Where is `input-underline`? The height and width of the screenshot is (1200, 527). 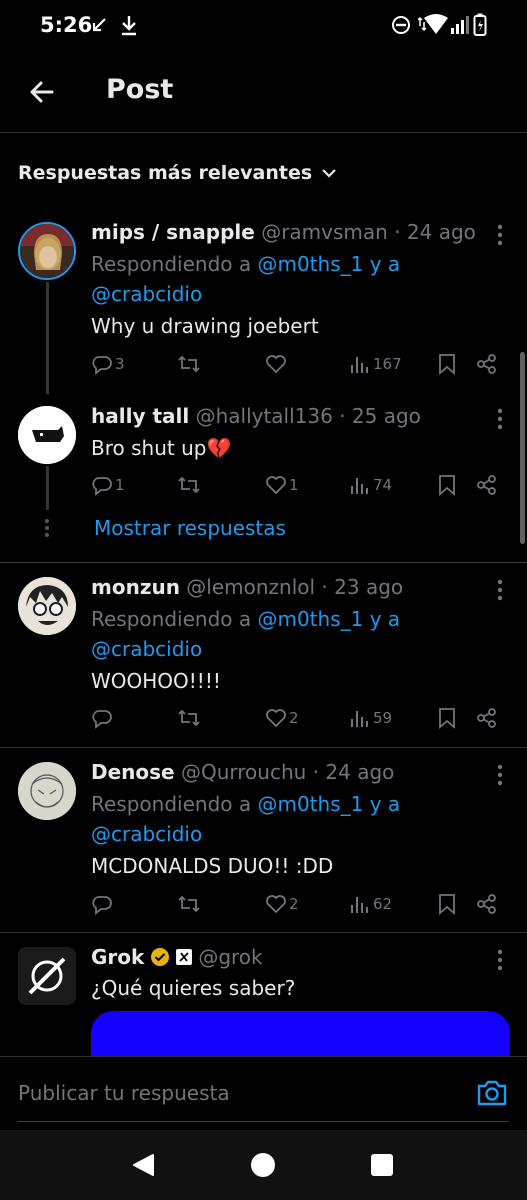
input-underline is located at coordinates (263, 1121).